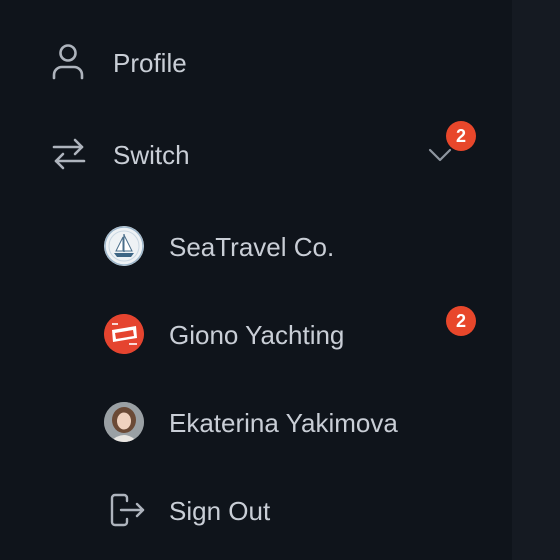 Image resolution: width=560 pixels, height=560 pixels. Describe the element at coordinates (536, 280) in the screenshot. I see `page-background-right` at that location.